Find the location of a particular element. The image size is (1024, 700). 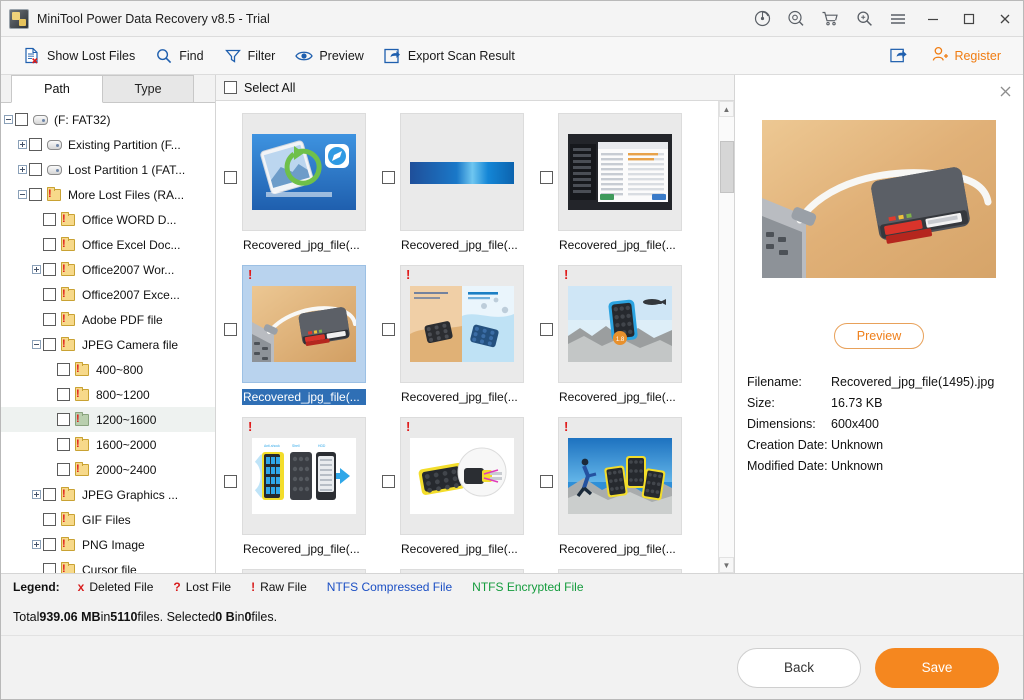

grid-scrollbar: ▲ ▼ is located at coordinates (726, 337).